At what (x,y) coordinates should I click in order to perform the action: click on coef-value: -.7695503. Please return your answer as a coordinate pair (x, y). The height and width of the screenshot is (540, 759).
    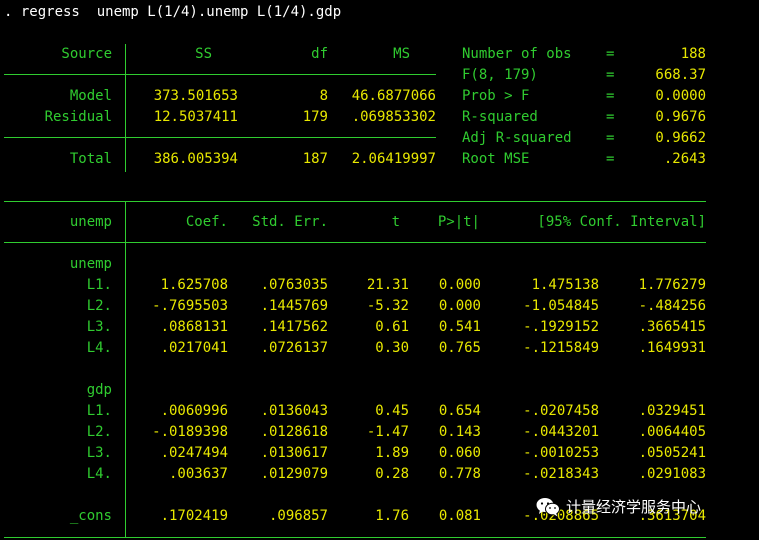
    Looking at the image, I should click on (190, 306).